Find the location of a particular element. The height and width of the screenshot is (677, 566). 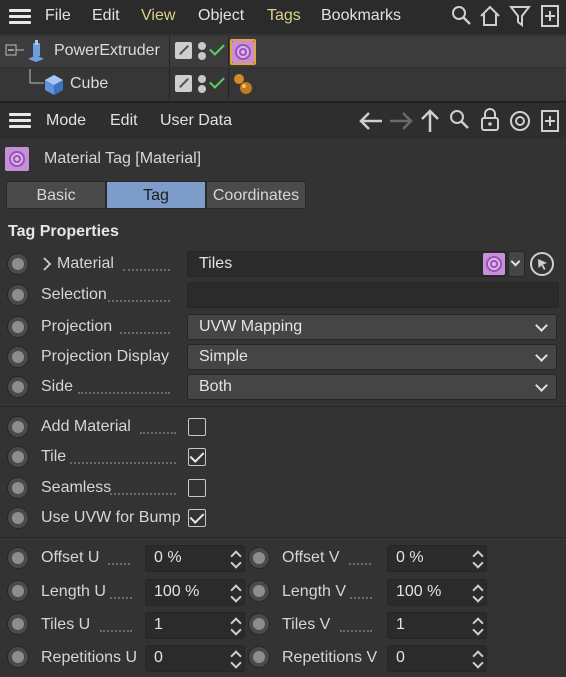

tiles-u-label: Tiles U is located at coordinates (66, 624).